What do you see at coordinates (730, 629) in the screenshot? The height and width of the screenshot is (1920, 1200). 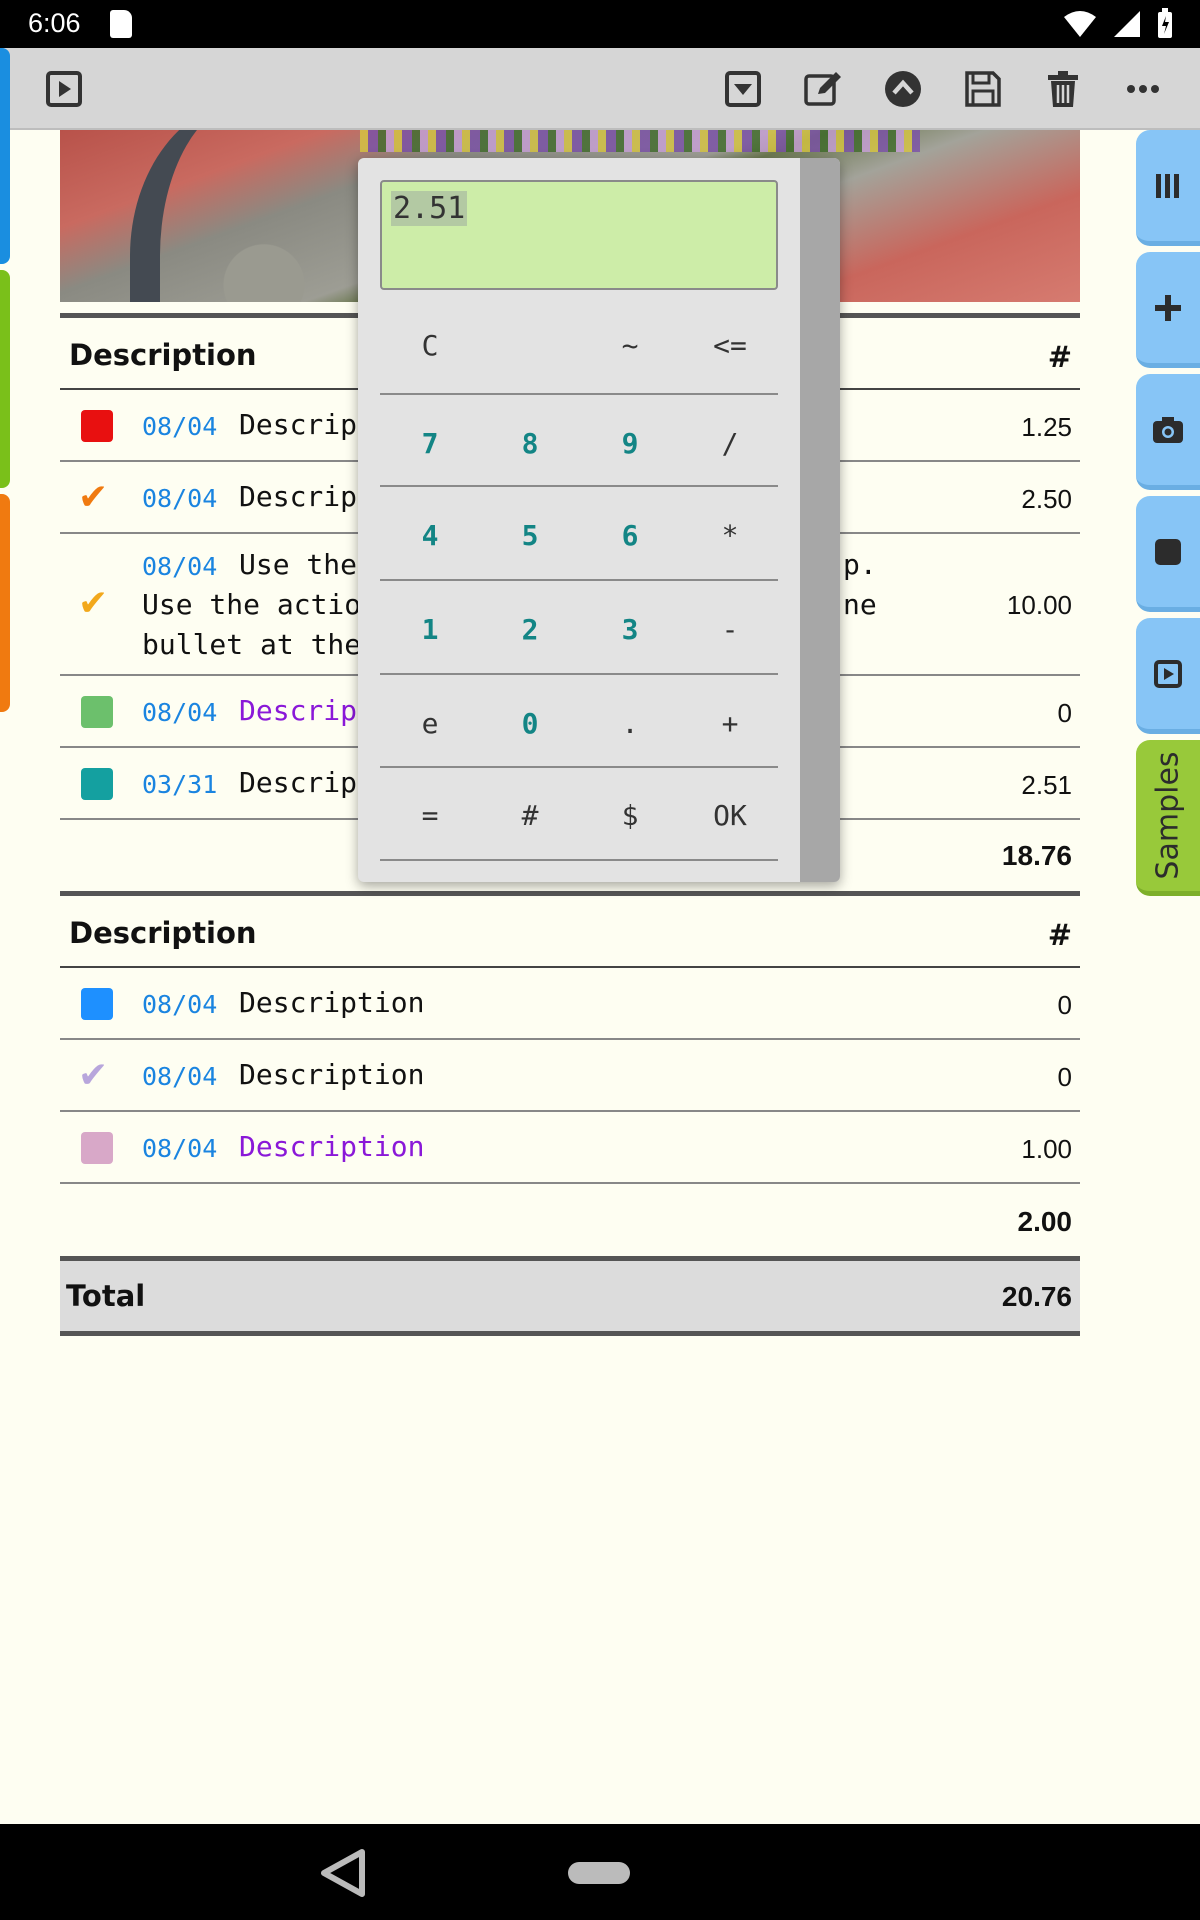 I see `key-subtract: -` at bounding box center [730, 629].